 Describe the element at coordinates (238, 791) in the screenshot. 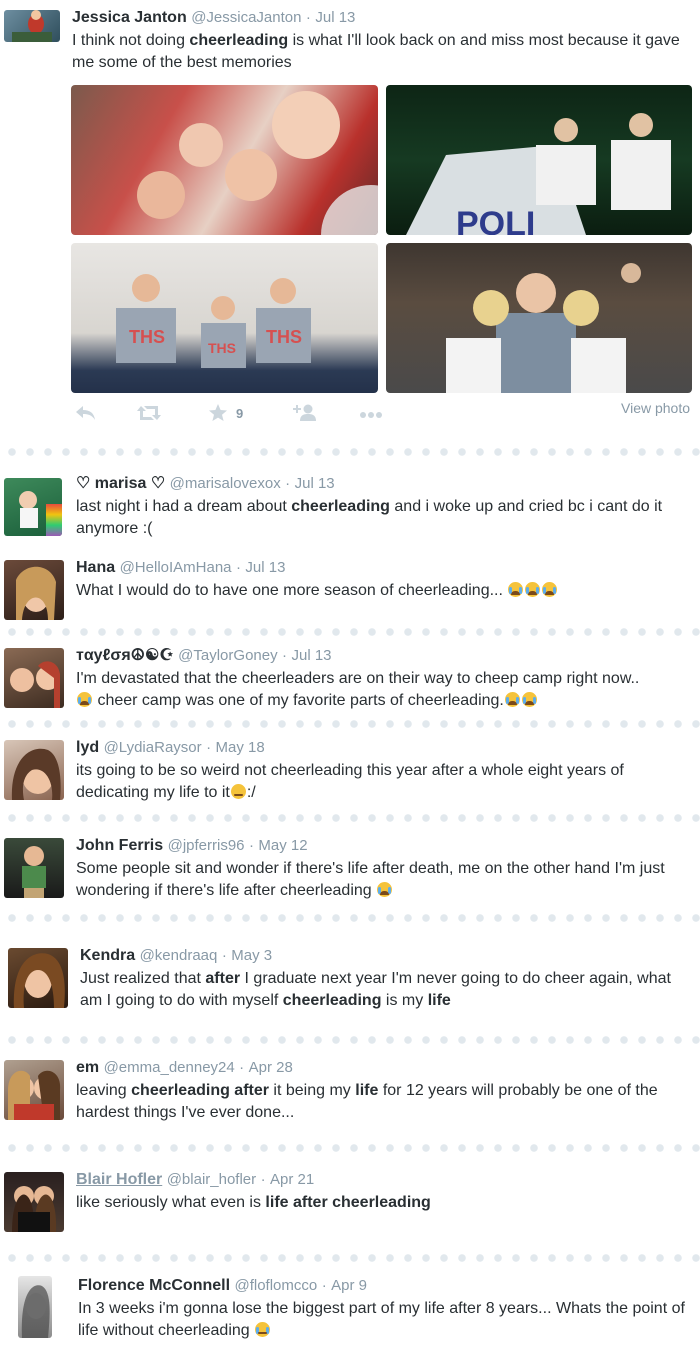

I see `persevering-emoji` at that location.